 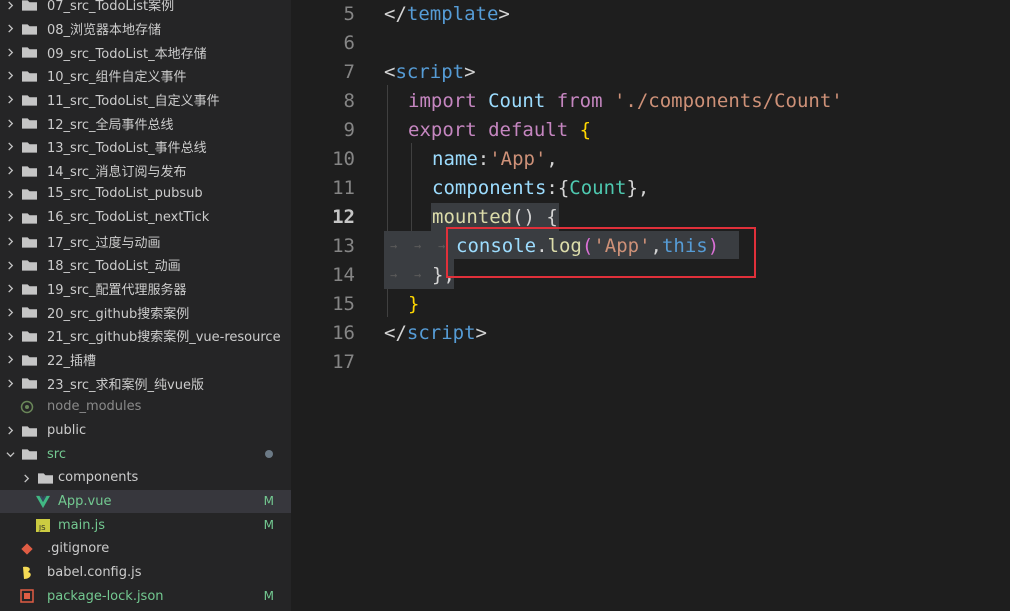 I want to click on explorer-item: App.vue M, so click(x=145, y=501).